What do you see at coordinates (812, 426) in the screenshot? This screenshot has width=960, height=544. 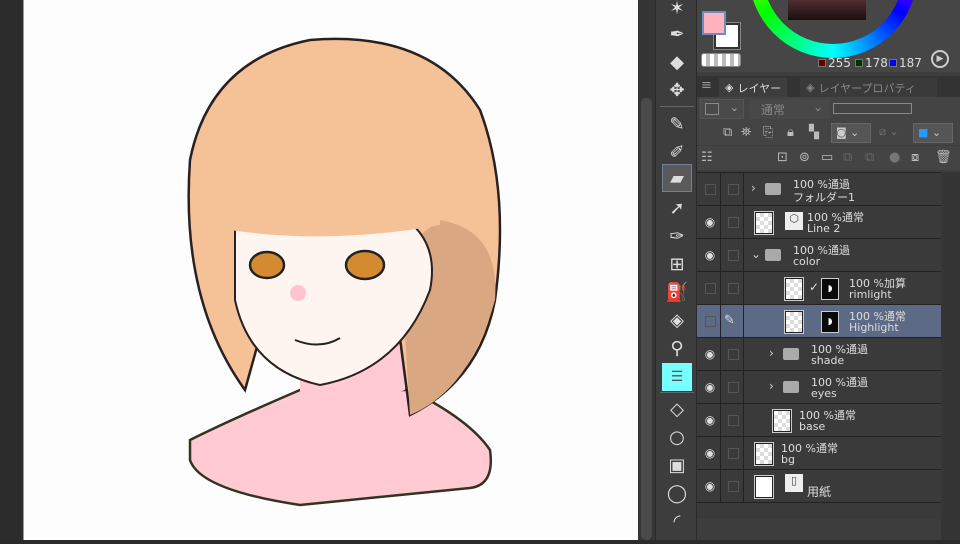 I see `layer-name: base` at bounding box center [812, 426].